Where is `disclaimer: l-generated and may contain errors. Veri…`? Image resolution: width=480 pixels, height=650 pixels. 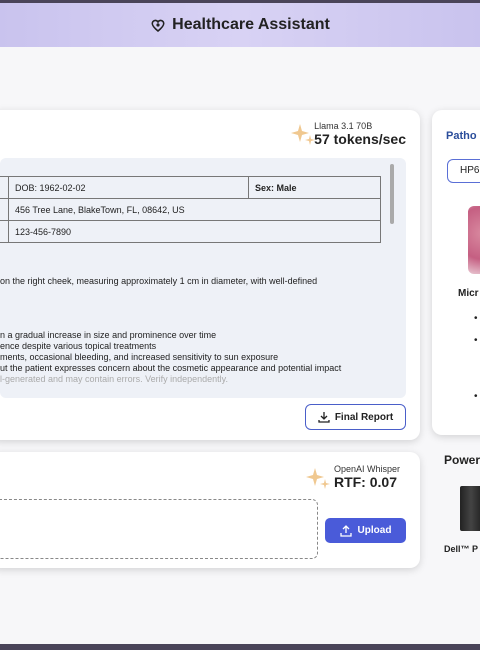 disclaimer: l-generated and may contain errors. Veri… is located at coordinates (114, 379).